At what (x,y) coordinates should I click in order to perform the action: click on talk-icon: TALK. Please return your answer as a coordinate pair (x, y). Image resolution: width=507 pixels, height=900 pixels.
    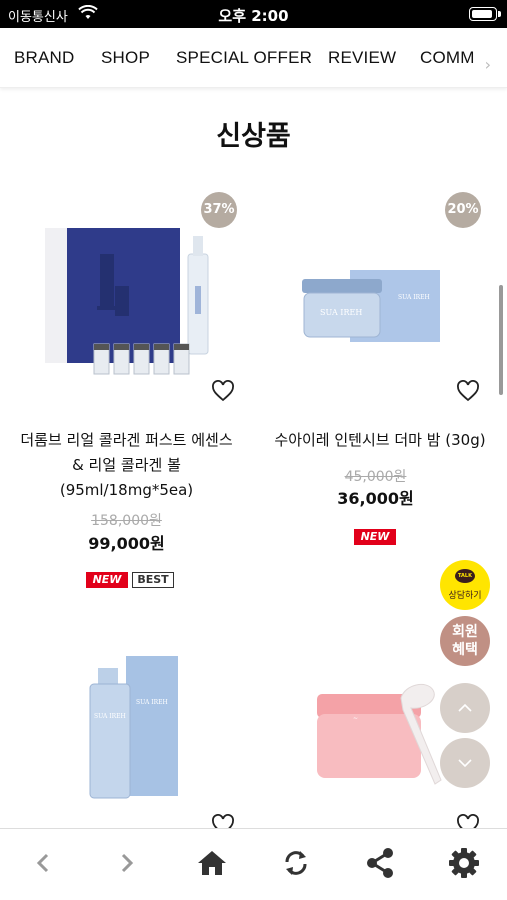
    Looking at the image, I should click on (465, 576).